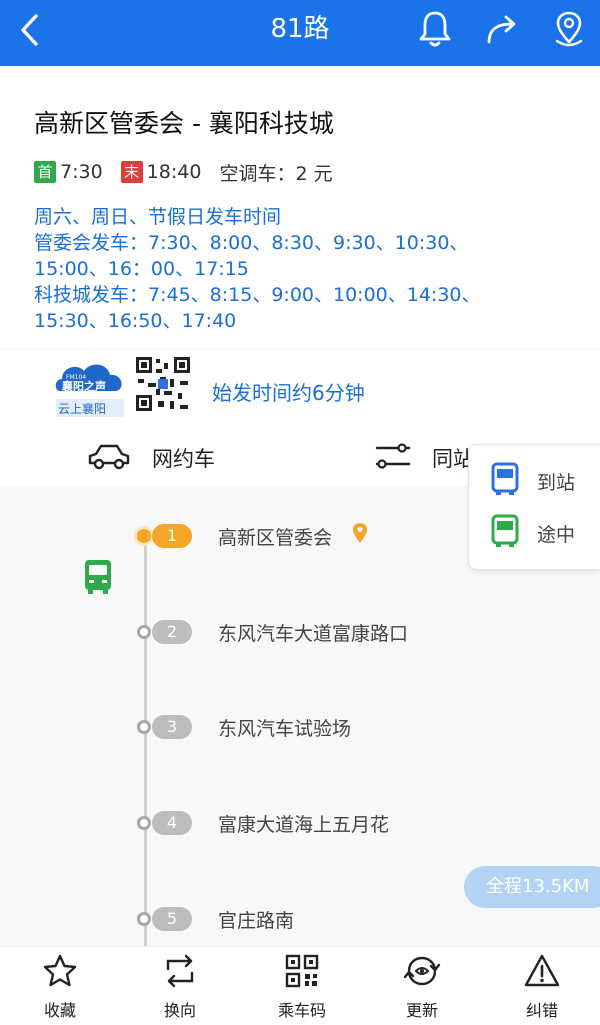 This screenshot has width=600, height=1025. What do you see at coordinates (172, 727) in the screenshot?
I see `stop-number: 3` at bounding box center [172, 727].